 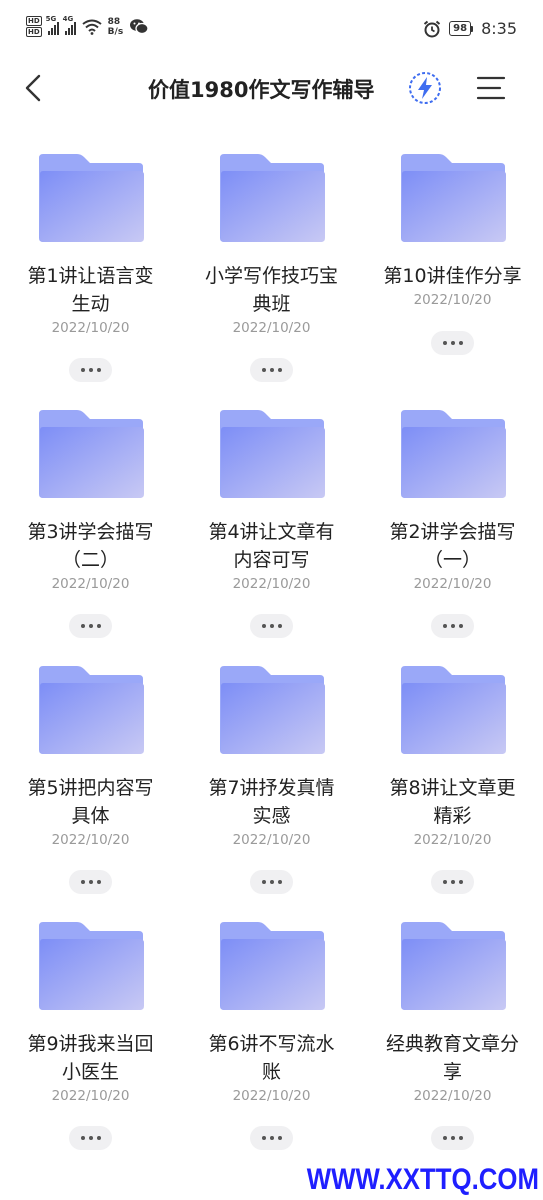 I want to click on net-speed-unit: B/s, so click(x=115, y=31).